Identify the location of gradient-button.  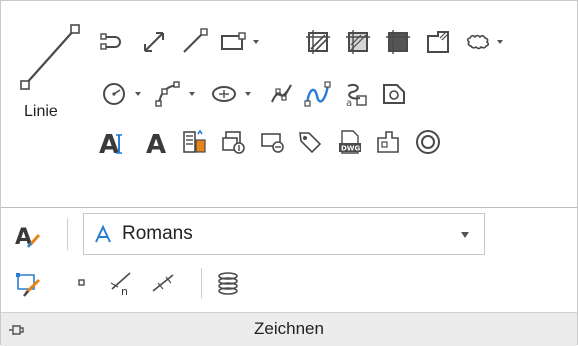
(358, 42).